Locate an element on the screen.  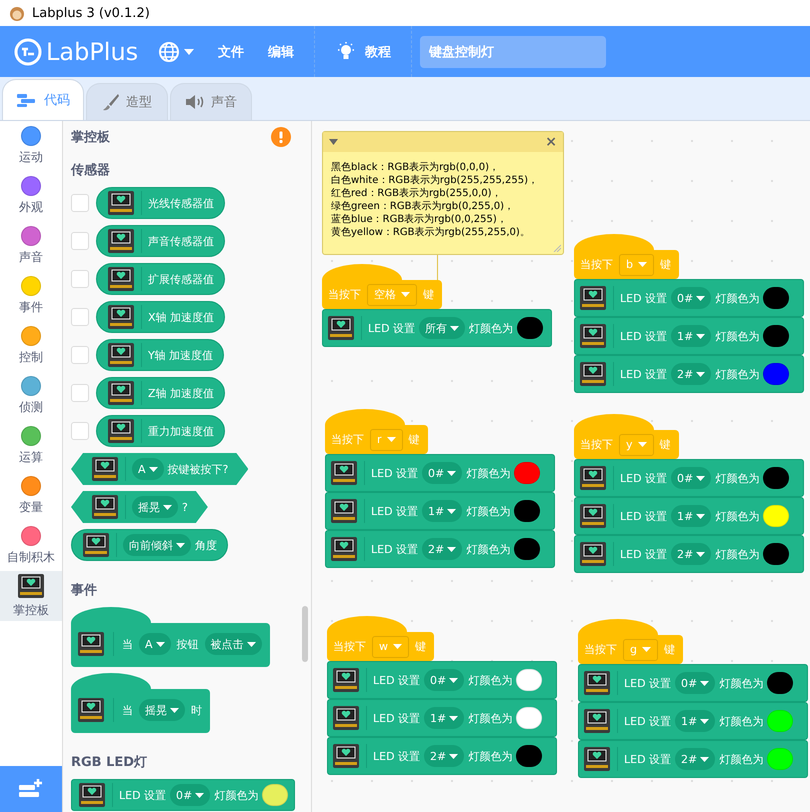
reporter-block: 声音传感器值 is located at coordinates (160, 241).